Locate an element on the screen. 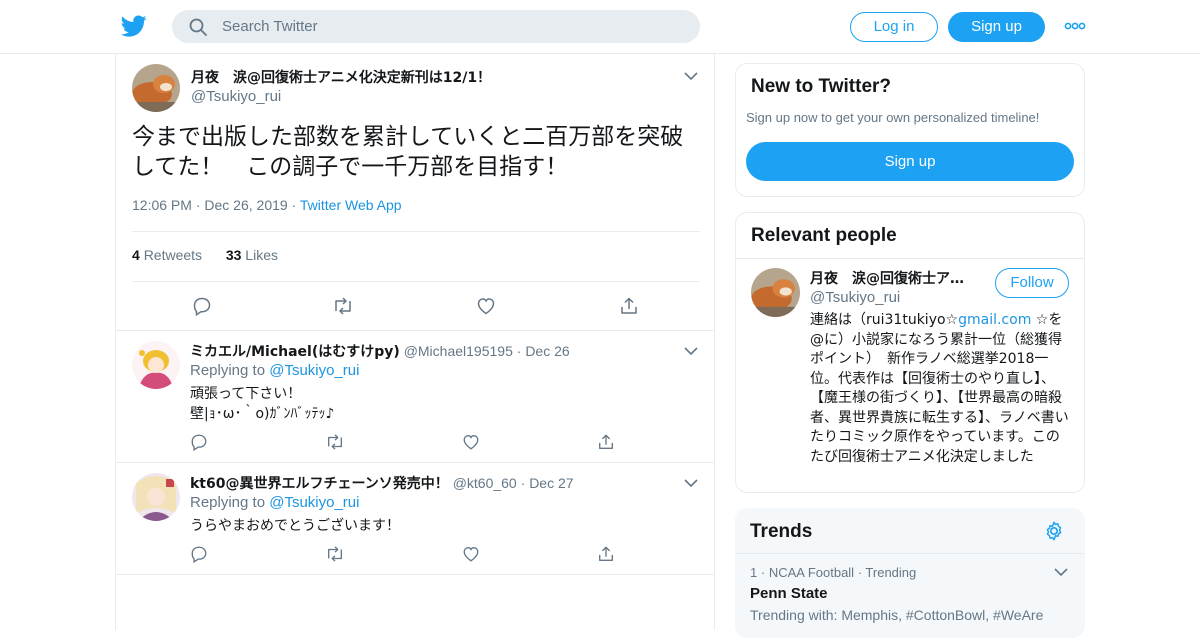 The height and width of the screenshot is (638, 1200). person-avatar is located at coordinates (775, 292).